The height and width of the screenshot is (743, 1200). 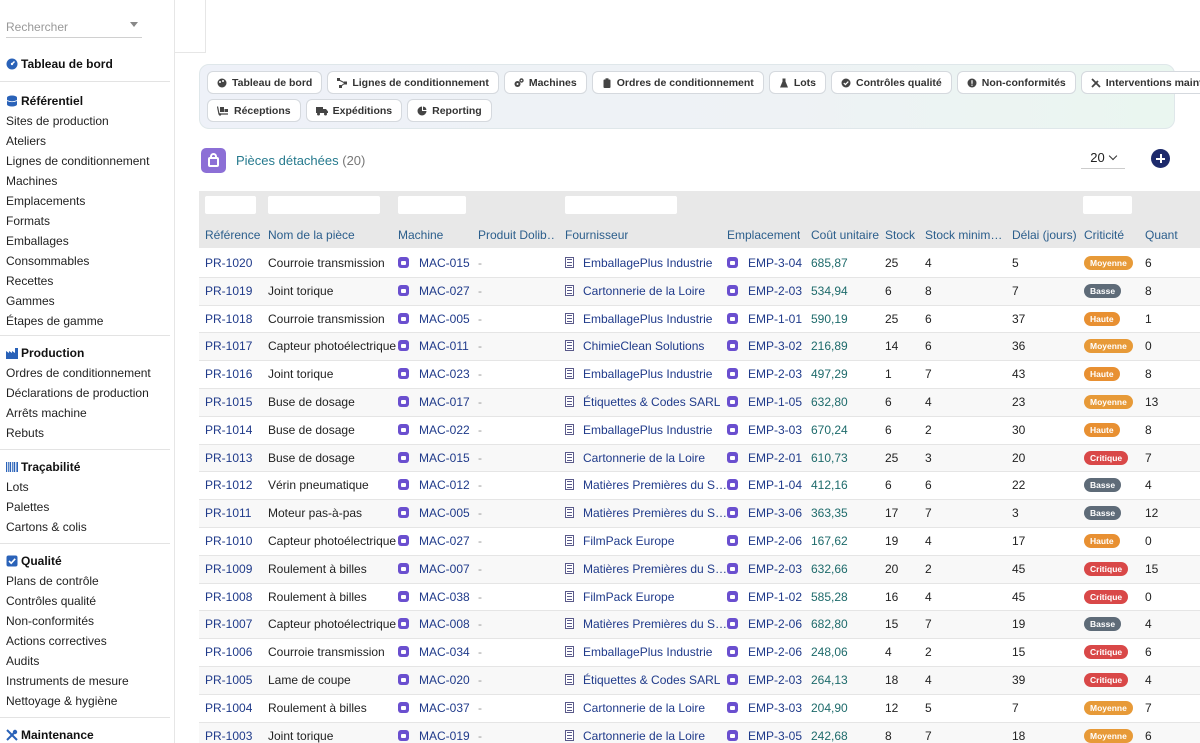 What do you see at coordinates (444, 708) in the screenshot?
I see `machine-link: MAC-037` at bounding box center [444, 708].